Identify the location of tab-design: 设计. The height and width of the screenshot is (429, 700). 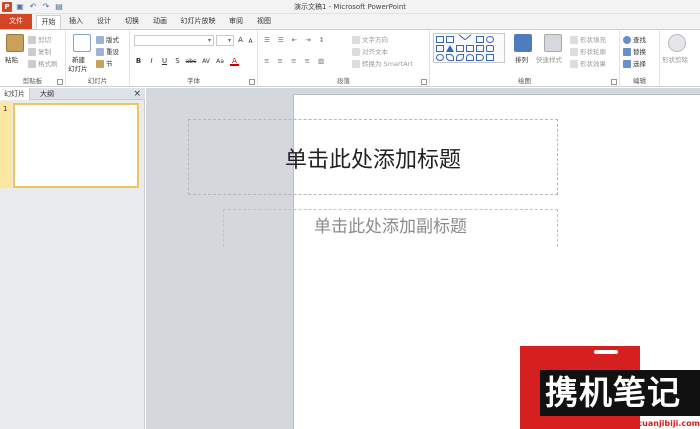
(104, 22).